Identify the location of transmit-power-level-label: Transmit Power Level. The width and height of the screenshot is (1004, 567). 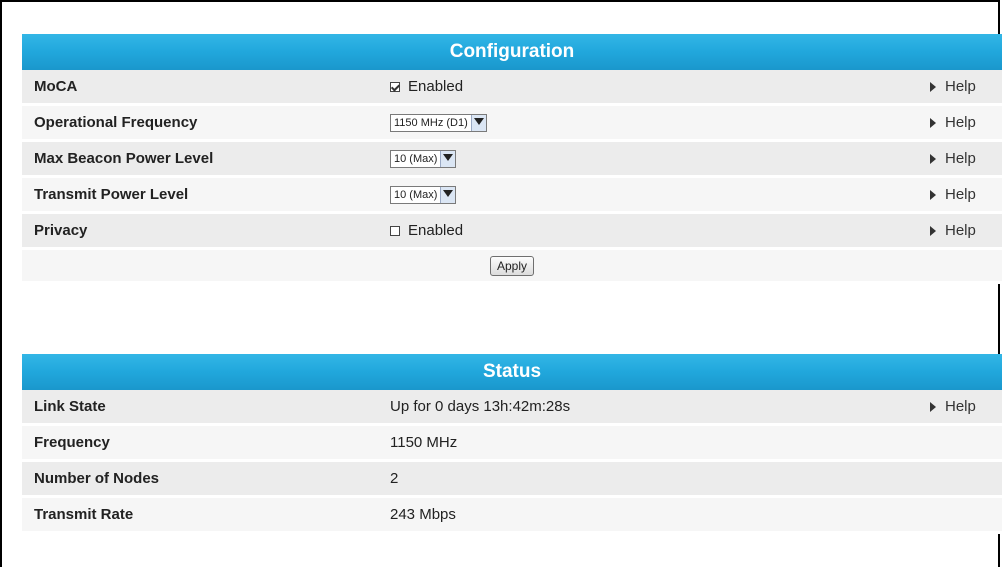
(111, 194).